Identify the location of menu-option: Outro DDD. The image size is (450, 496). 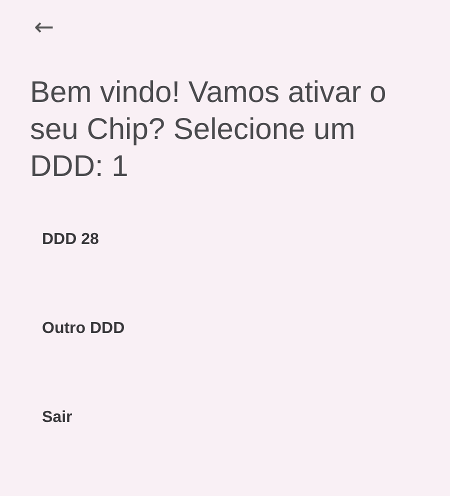
(83, 329).